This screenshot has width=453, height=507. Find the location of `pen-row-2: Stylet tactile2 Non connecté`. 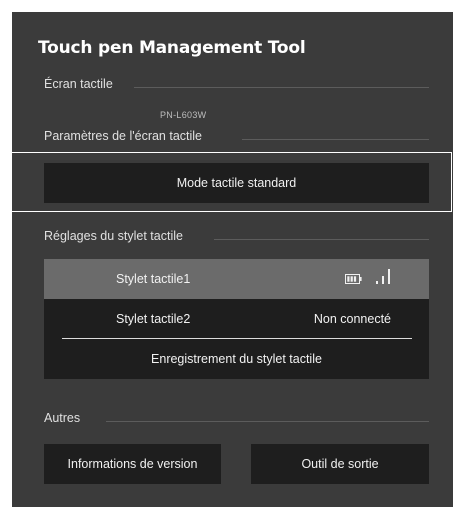

pen-row-2: Stylet tactile2 Non connecté is located at coordinates (236, 319).